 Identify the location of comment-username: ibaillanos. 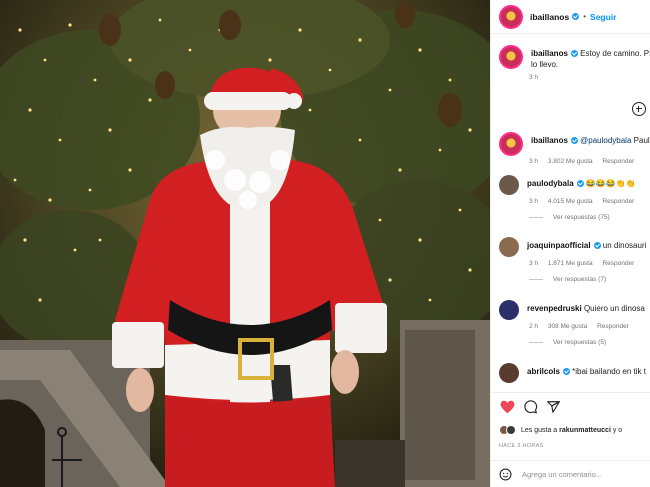
(549, 140).